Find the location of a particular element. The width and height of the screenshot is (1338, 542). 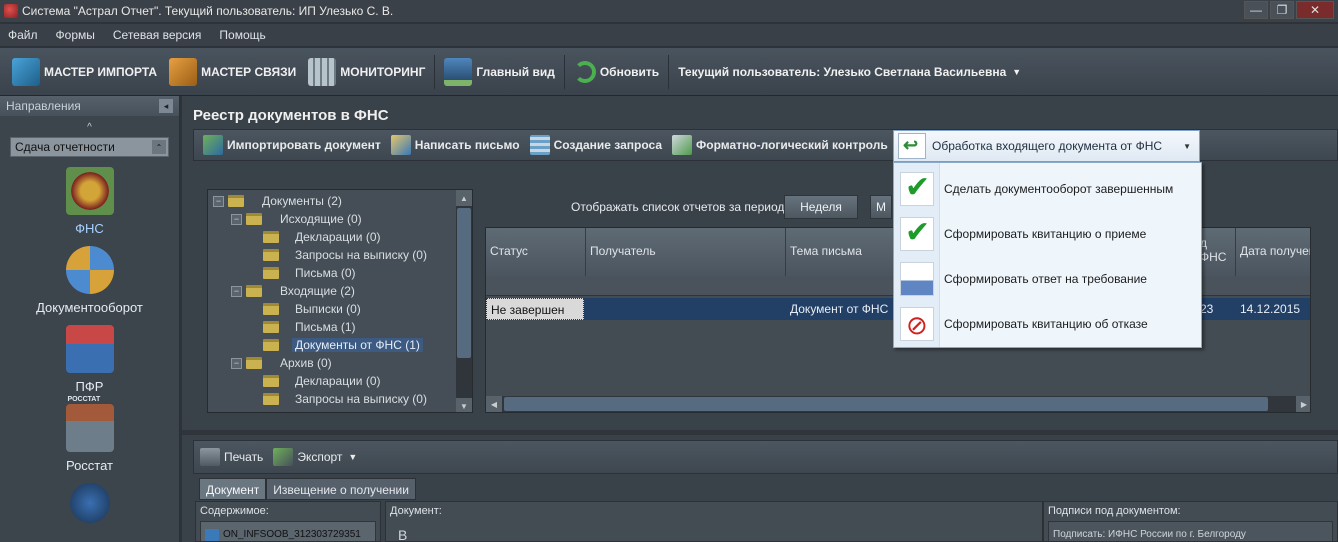

tree-node-label: Выписки (0) is located at coordinates (328, 309).